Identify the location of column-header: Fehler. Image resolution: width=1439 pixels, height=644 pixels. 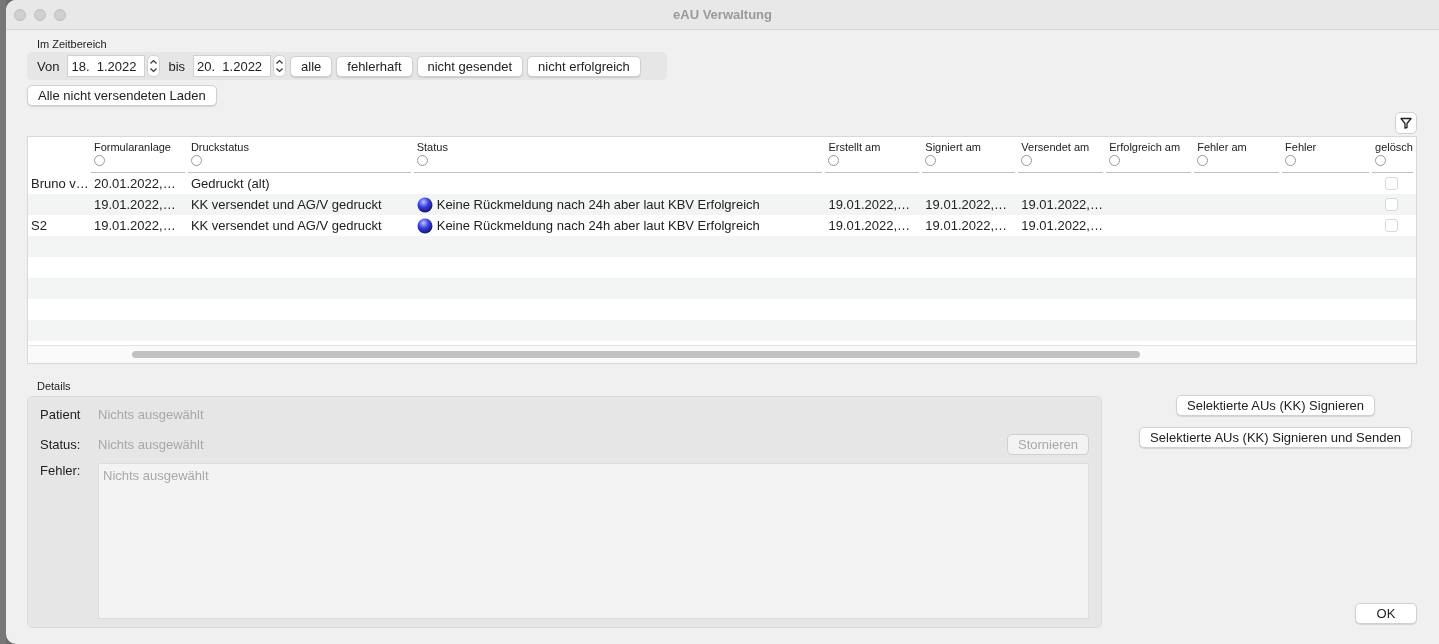
(1326, 147).